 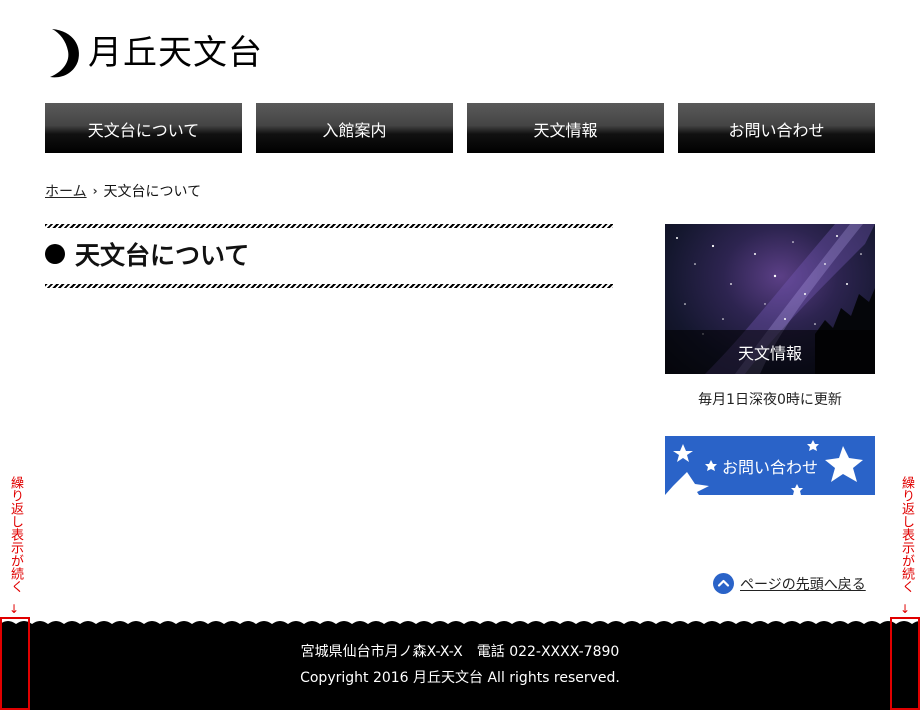 I want to click on footer-address: 宮城県仙台市月ノ森X-X-X 電話 022-XXXX-7890, so click(x=460, y=652).